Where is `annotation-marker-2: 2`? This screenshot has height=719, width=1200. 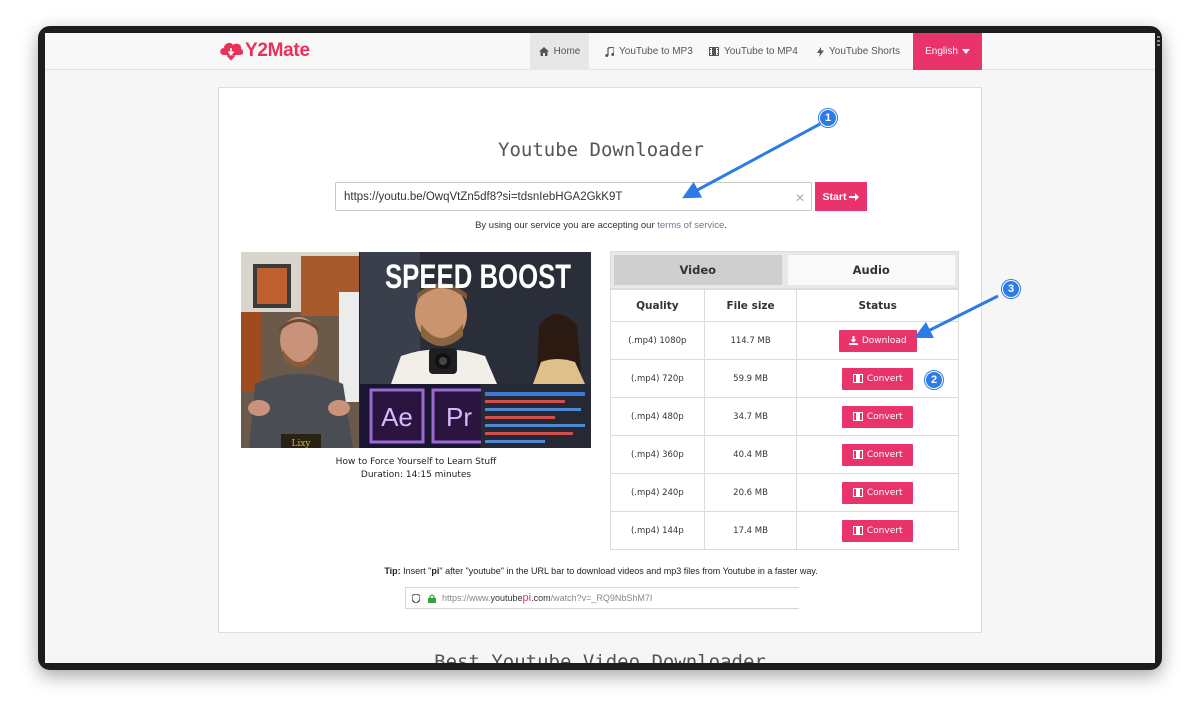
annotation-marker-2: 2 is located at coordinates (934, 380).